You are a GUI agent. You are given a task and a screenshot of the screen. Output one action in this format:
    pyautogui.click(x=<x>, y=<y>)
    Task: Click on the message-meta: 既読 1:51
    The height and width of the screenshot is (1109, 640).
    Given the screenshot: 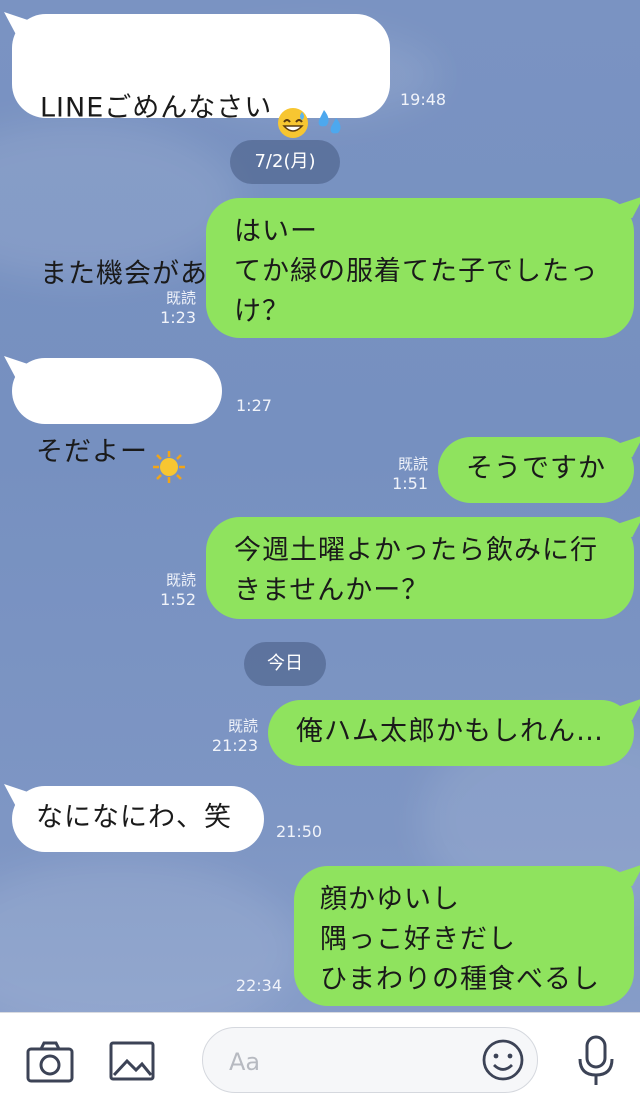 What is the action you would take?
    pyautogui.click(x=405, y=474)
    